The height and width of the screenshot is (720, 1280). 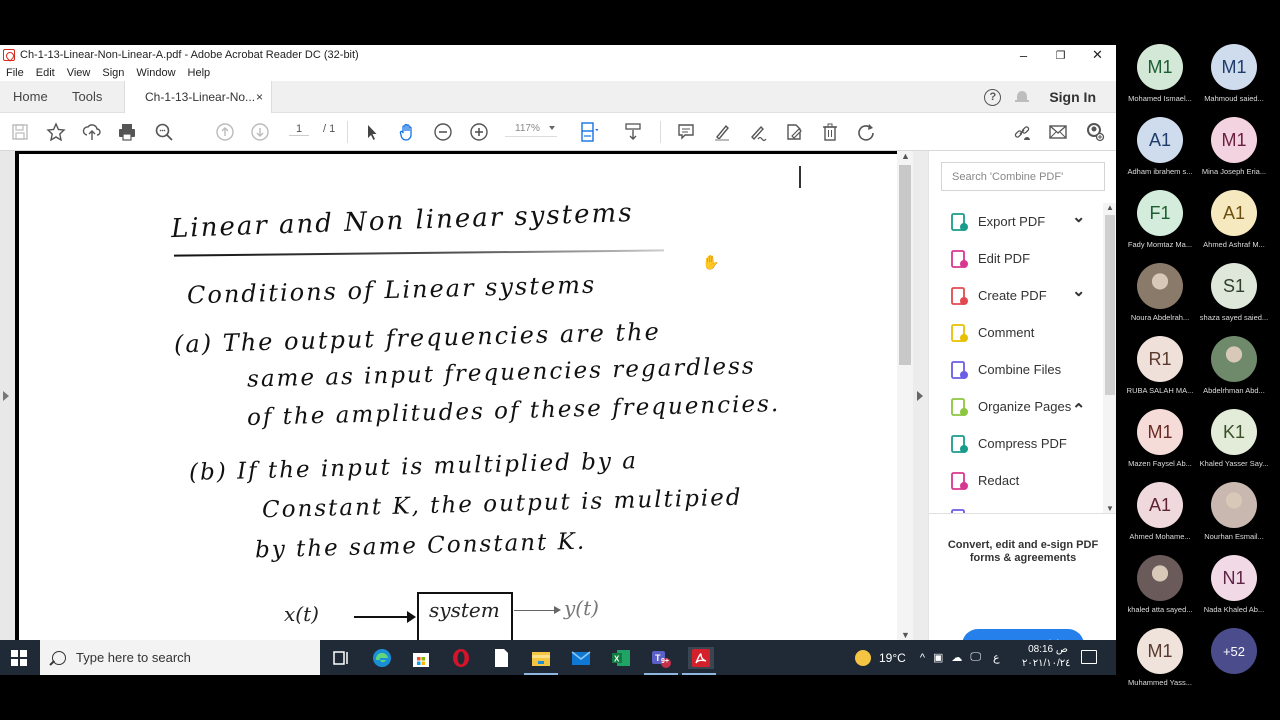 I want to click on email-envelope-icon, so click(x=1058, y=132).